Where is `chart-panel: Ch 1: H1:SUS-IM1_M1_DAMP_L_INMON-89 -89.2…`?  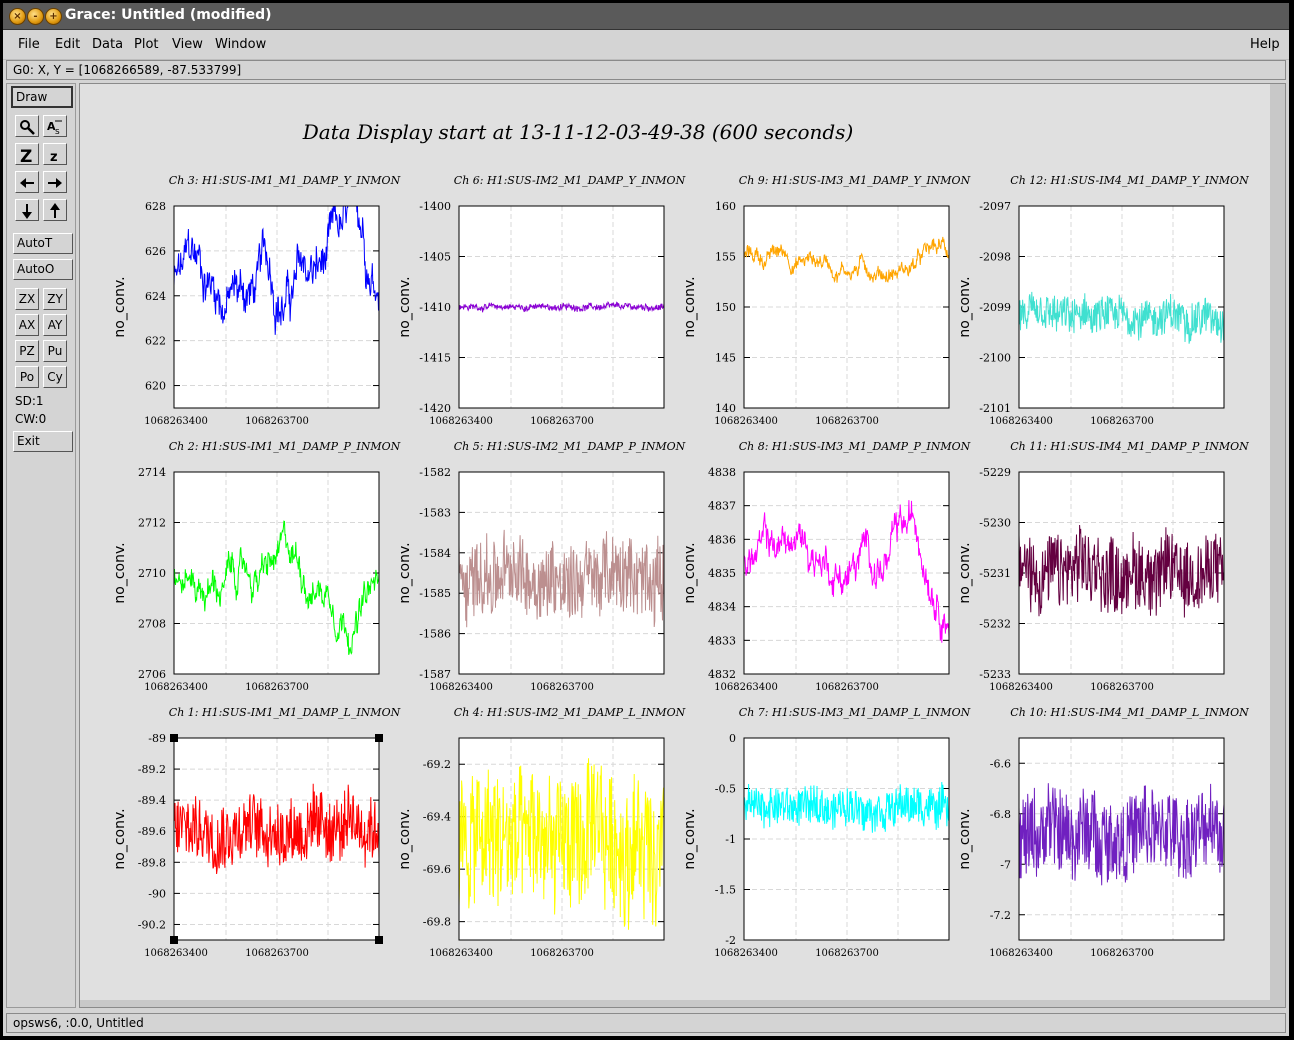
chart-panel: Ch 1: H1:SUS-IM1_M1_DAMP_L_INMON-89 -89.2… is located at coordinates (256, 832).